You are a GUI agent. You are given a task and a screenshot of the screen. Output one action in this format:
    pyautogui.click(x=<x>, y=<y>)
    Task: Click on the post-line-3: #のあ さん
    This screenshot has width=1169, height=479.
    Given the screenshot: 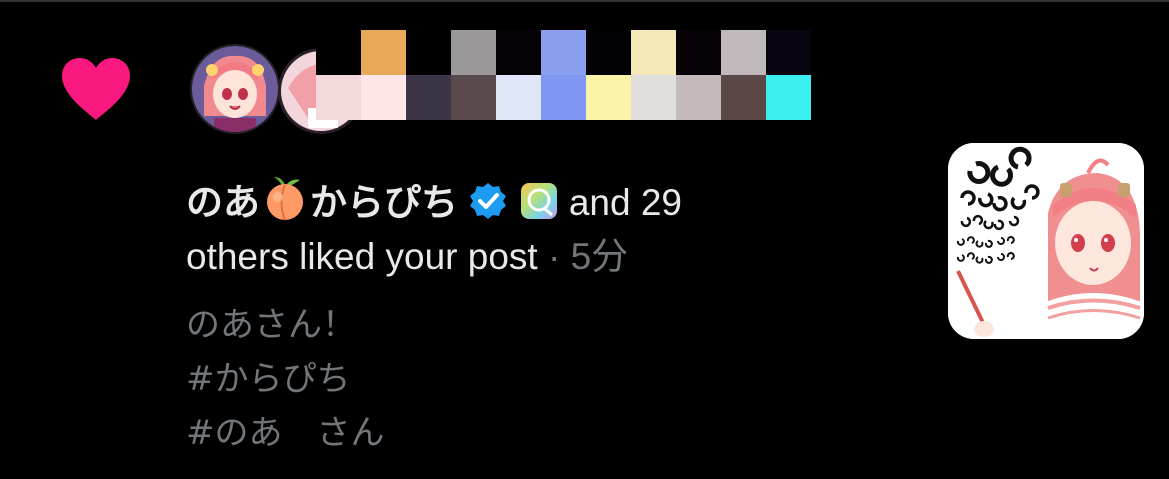 What is the action you would take?
    pyautogui.click(x=285, y=433)
    